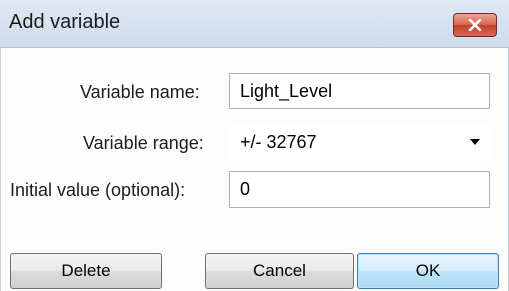 The height and width of the screenshot is (291, 509). Describe the element at coordinates (475, 142) in the screenshot. I see `chevron-down-icon` at that location.